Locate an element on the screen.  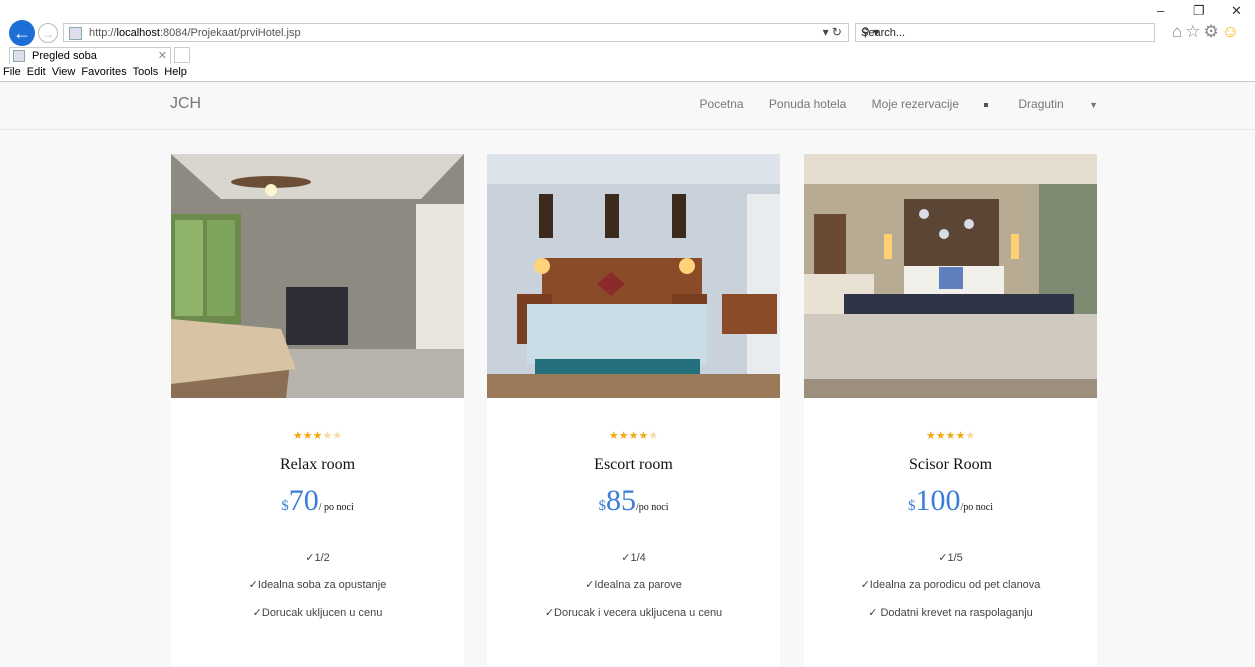
room-feature: ✓Dorucak i vecera ukljucena u cenu is located at coordinates (633, 613).